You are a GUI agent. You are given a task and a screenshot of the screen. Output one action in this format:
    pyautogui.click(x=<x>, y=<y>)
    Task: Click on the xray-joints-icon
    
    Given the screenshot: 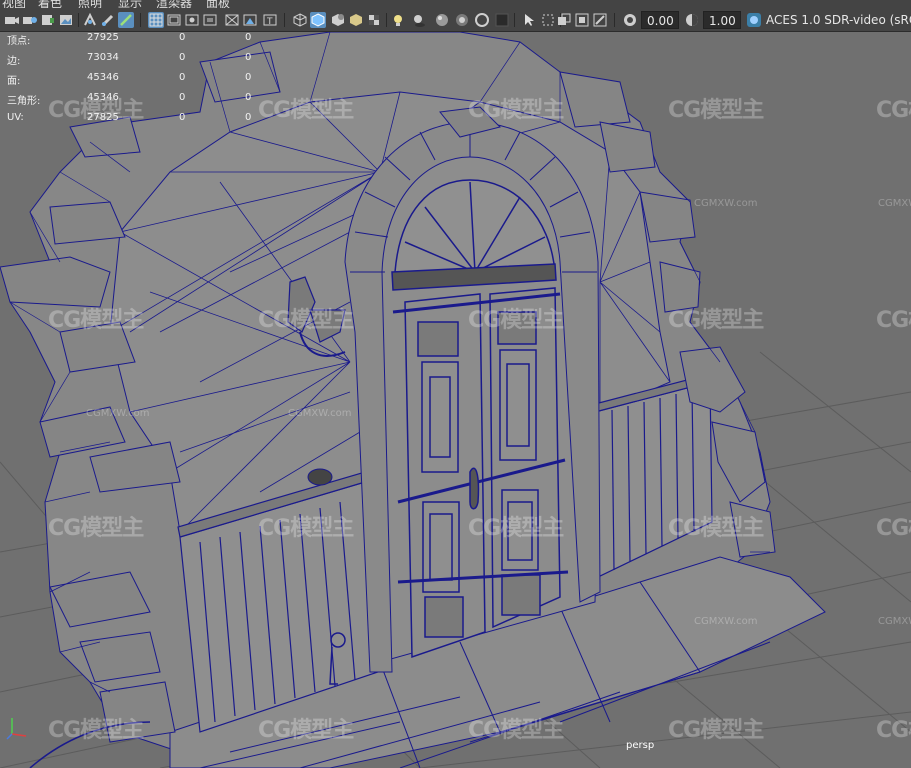 What is the action you would take?
    pyautogui.click(x=564, y=20)
    